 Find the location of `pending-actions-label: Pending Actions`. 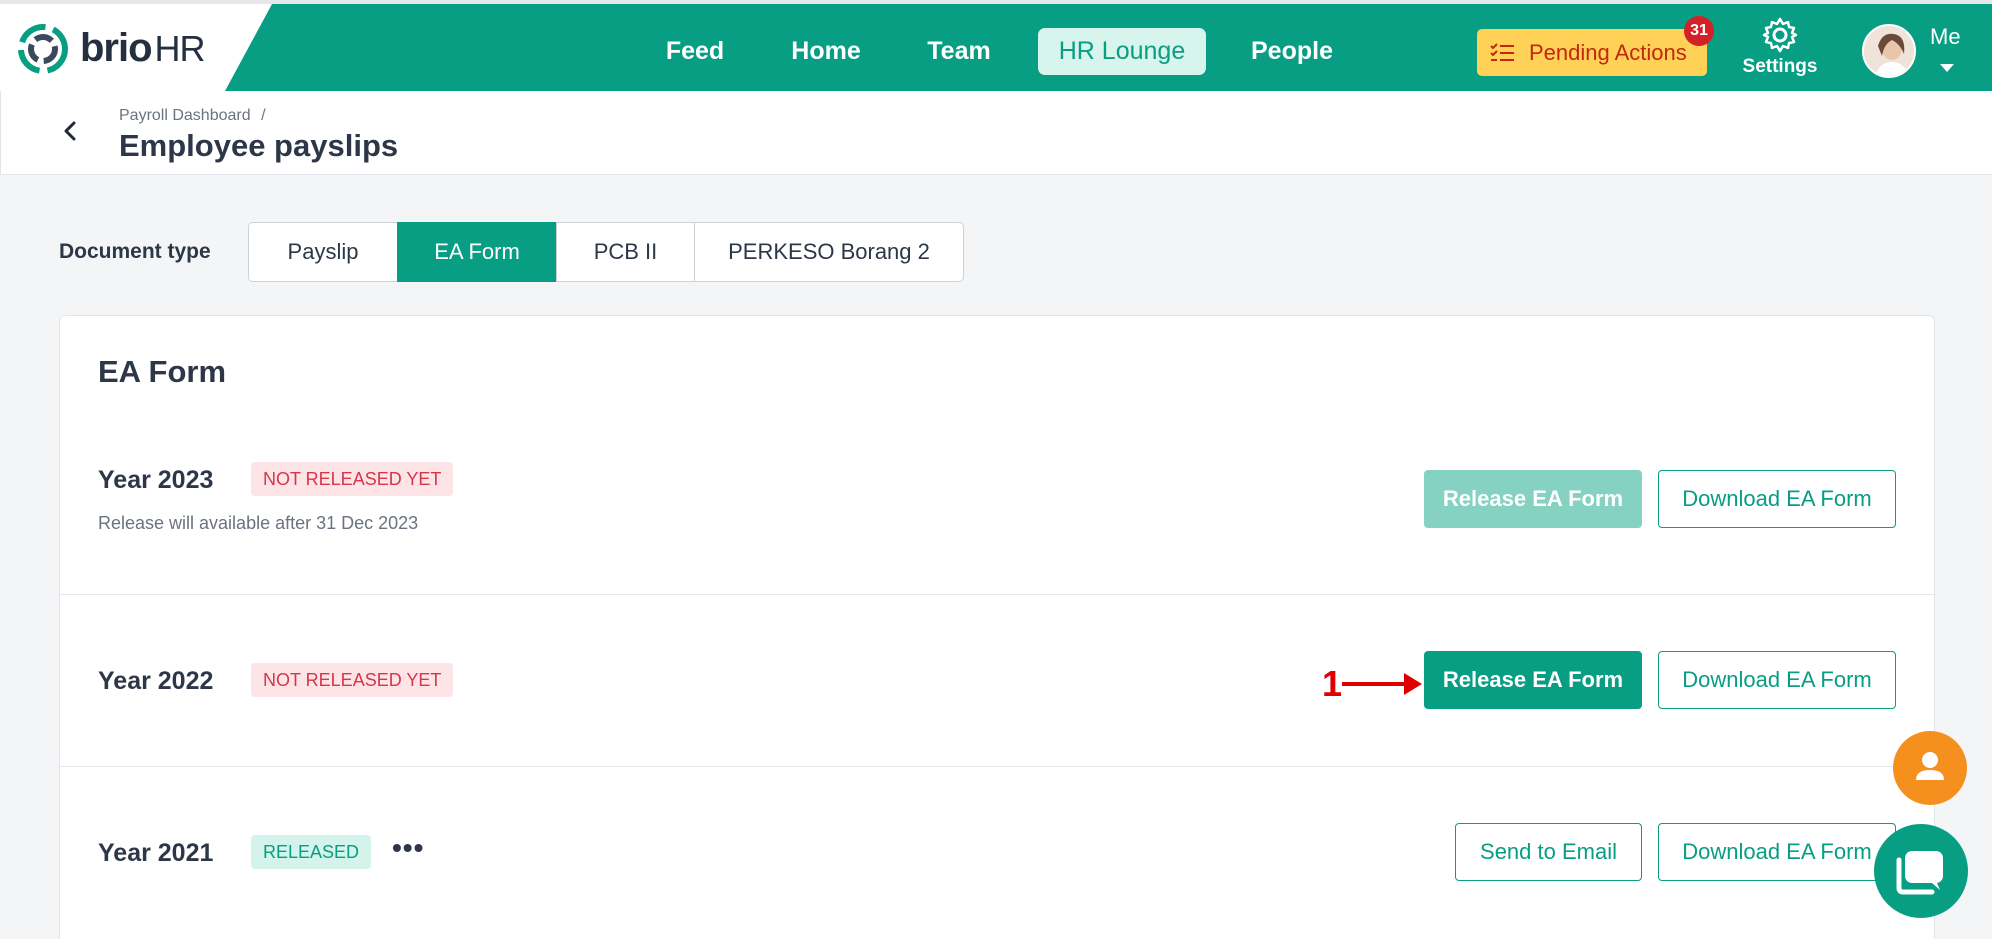

pending-actions-label: Pending Actions is located at coordinates (1608, 52).